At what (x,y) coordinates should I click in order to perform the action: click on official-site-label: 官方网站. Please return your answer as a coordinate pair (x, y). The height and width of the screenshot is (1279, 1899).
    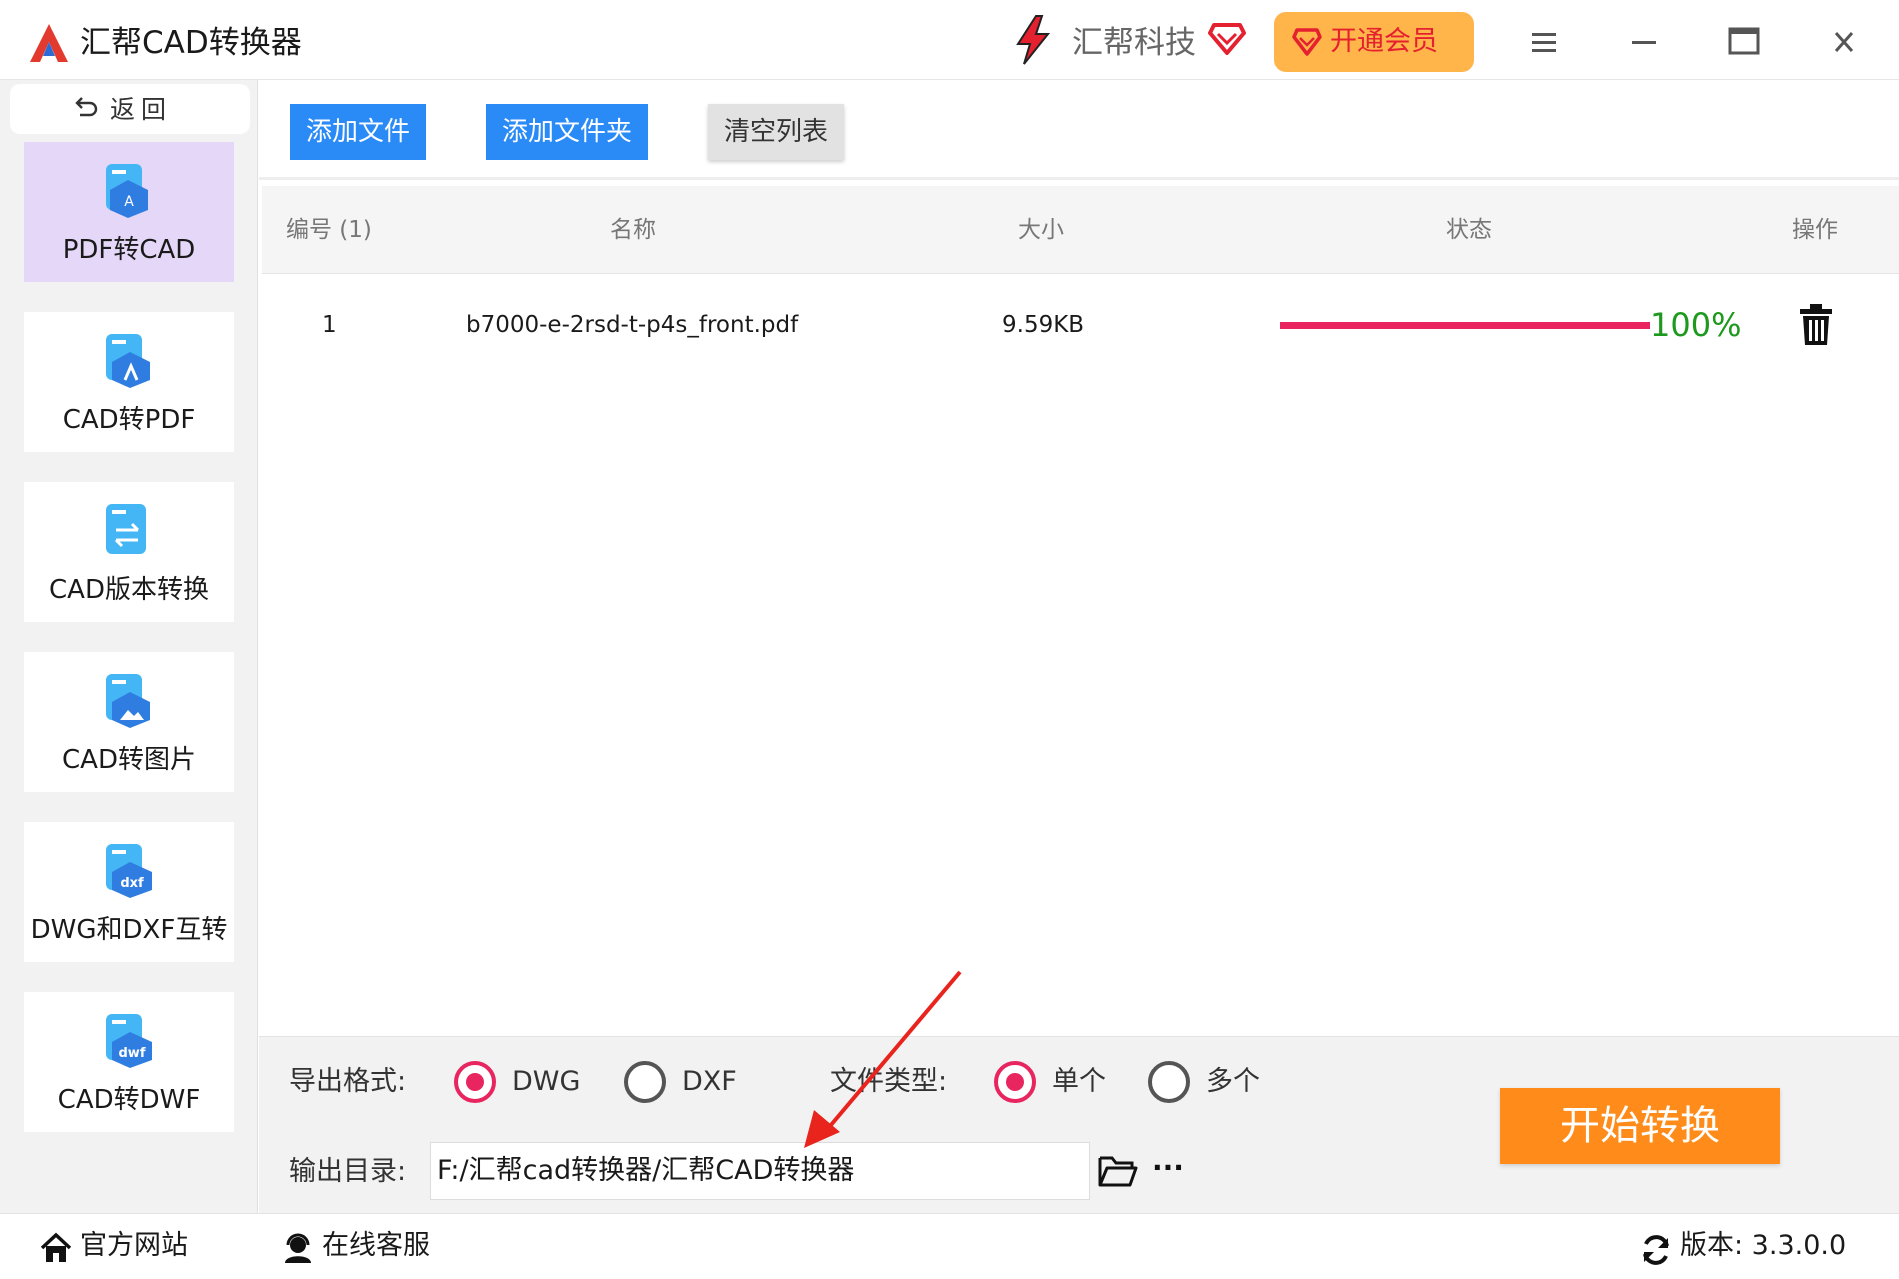
    Looking at the image, I should click on (134, 1245).